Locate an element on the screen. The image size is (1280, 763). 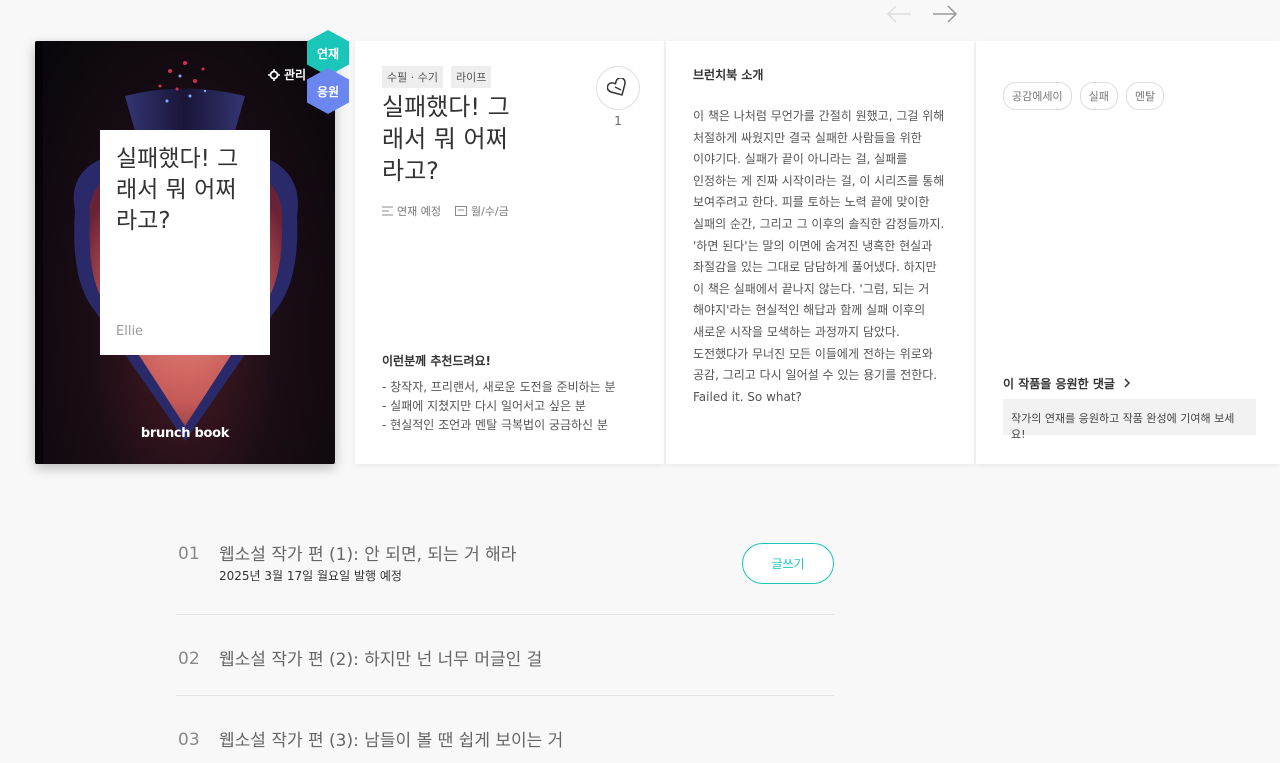
publish-meta: 연재 예정 월/수/금 is located at coordinates (445, 211).